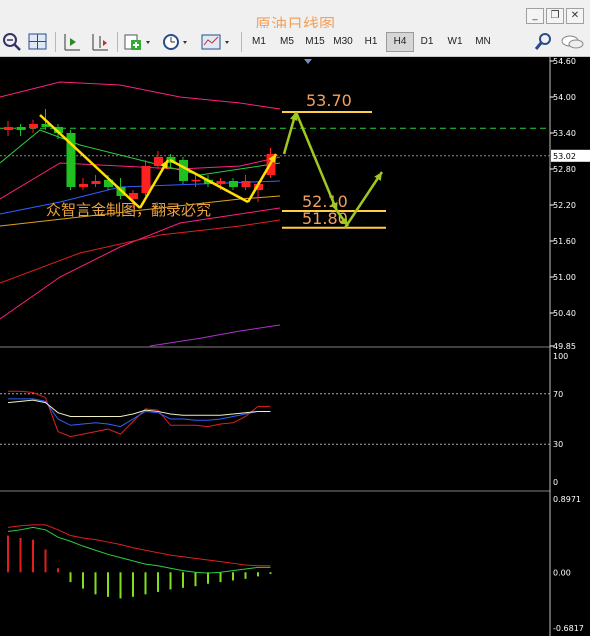 The image size is (590, 636). What do you see at coordinates (138, 42) in the screenshot?
I see `new-indicator-icon` at bounding box center [138, 42].